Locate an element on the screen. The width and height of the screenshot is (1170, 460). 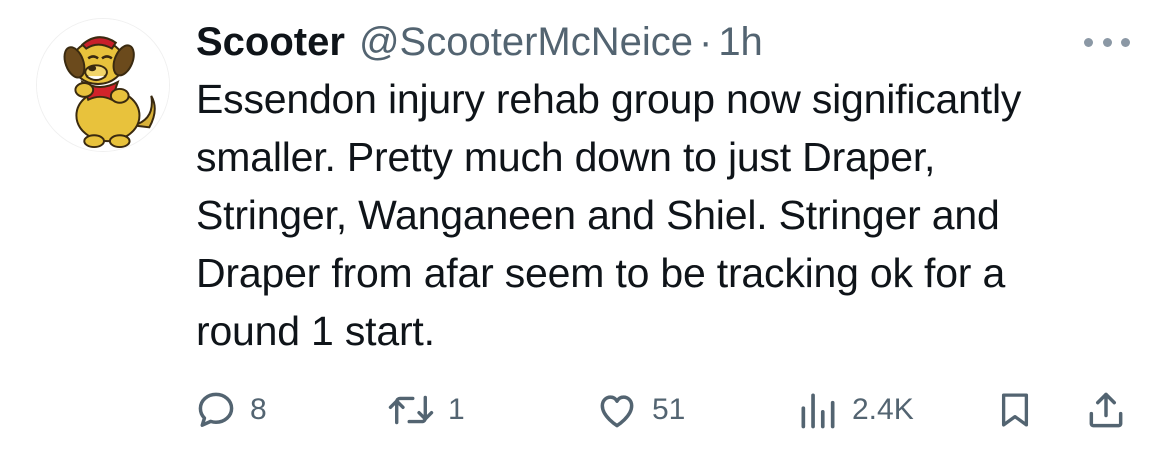
tweet-header: Scooter @ScooterMcNeice · 1h is located at coordinates (479, 42).